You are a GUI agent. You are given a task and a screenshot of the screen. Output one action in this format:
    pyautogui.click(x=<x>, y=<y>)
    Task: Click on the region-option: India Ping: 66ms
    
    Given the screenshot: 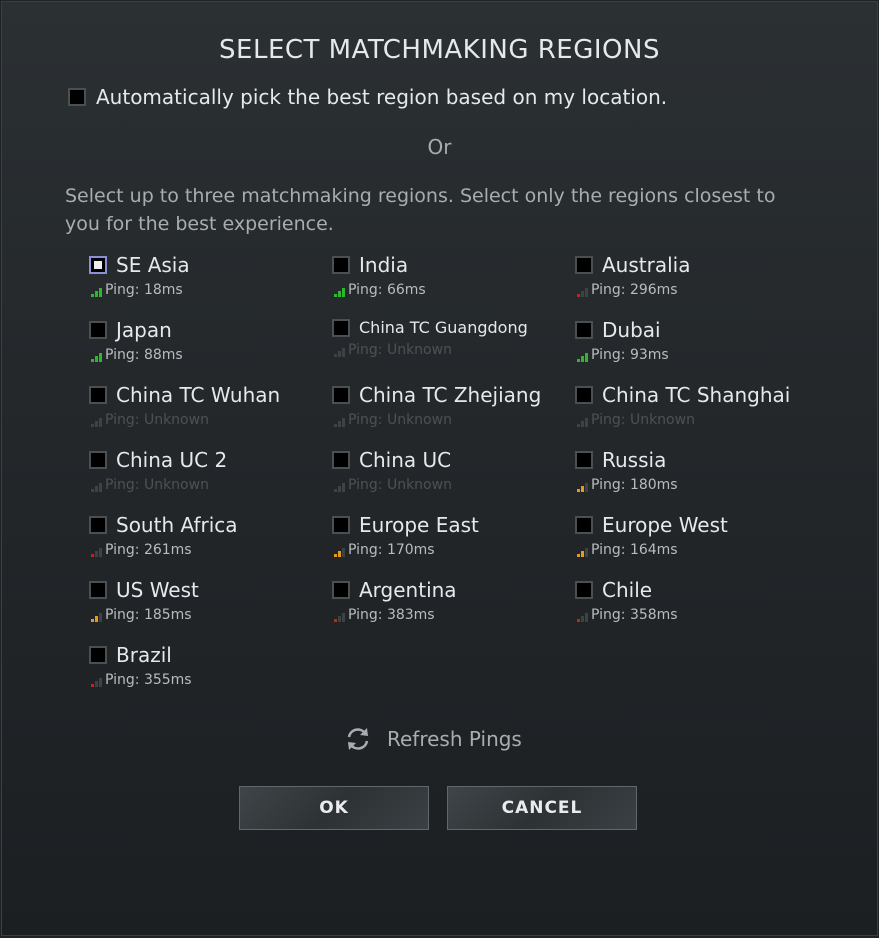 What is the action you would take?
    pyautogui.click(x=447, y=283)
    